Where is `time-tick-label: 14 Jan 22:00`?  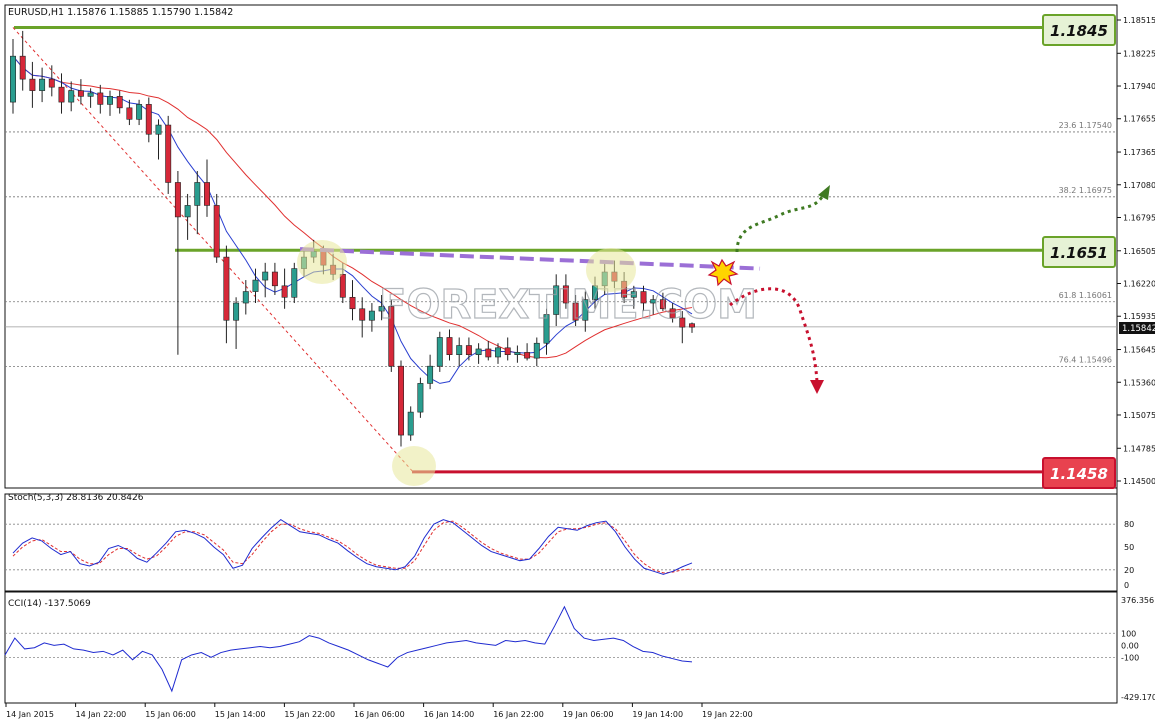 time-tick-label: 14 Jan 22:00 is located at coordinates (101, 714).